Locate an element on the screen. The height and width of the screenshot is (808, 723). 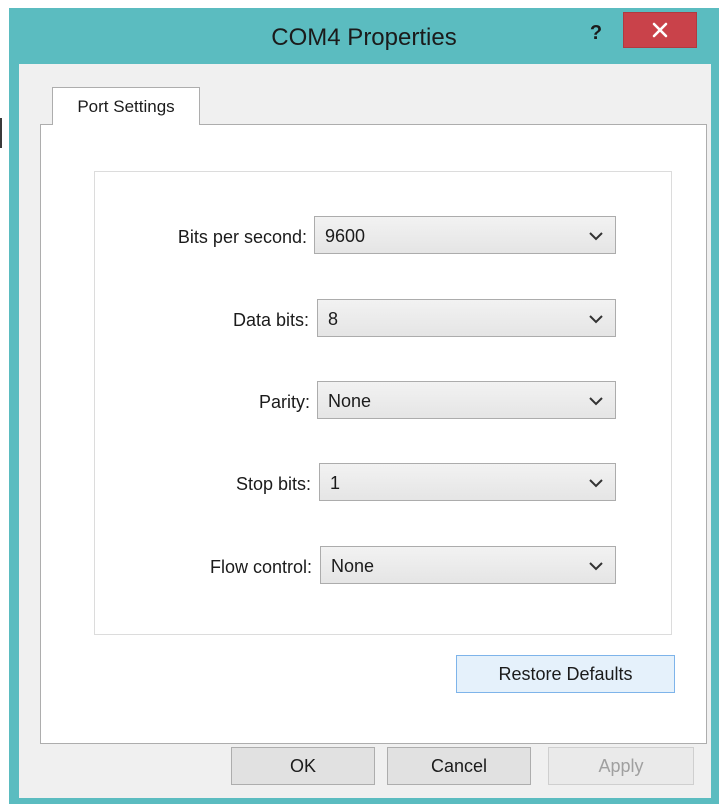
close-icon is located at coordinates (660, 30).